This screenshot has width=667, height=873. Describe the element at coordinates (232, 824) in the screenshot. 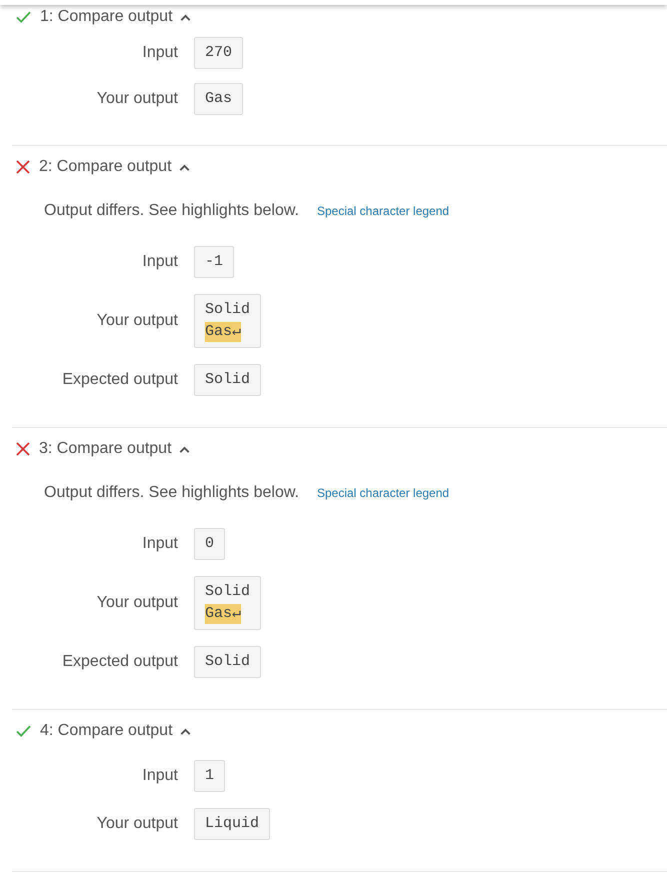

I see `value-line: Liquid` at that location.